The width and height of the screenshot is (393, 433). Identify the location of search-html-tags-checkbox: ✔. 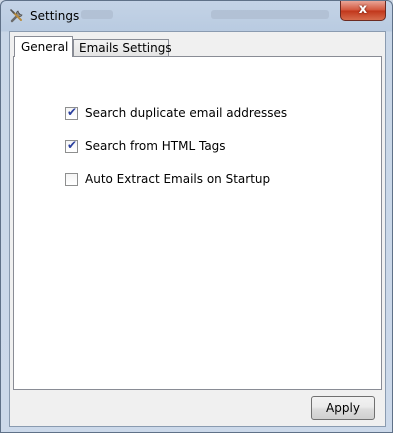
(71, 145).